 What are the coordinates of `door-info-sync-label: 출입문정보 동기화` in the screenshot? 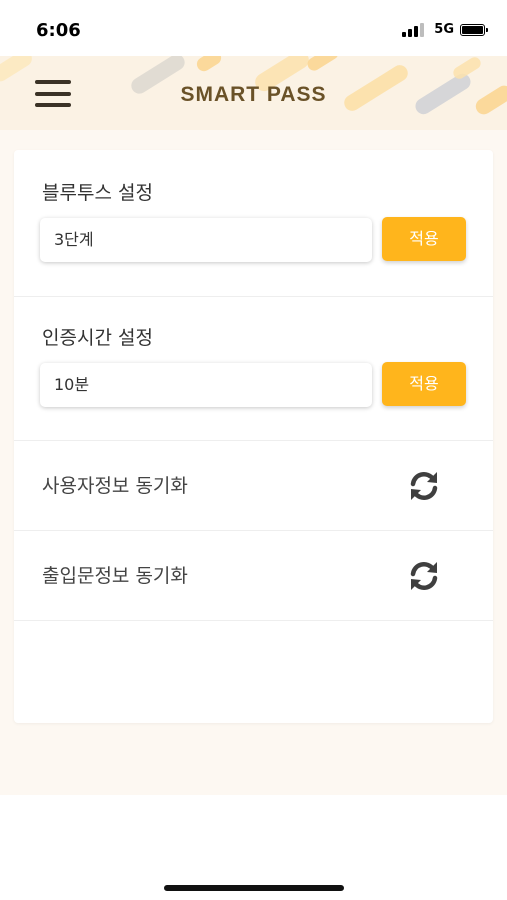 It's located at (115, 576).